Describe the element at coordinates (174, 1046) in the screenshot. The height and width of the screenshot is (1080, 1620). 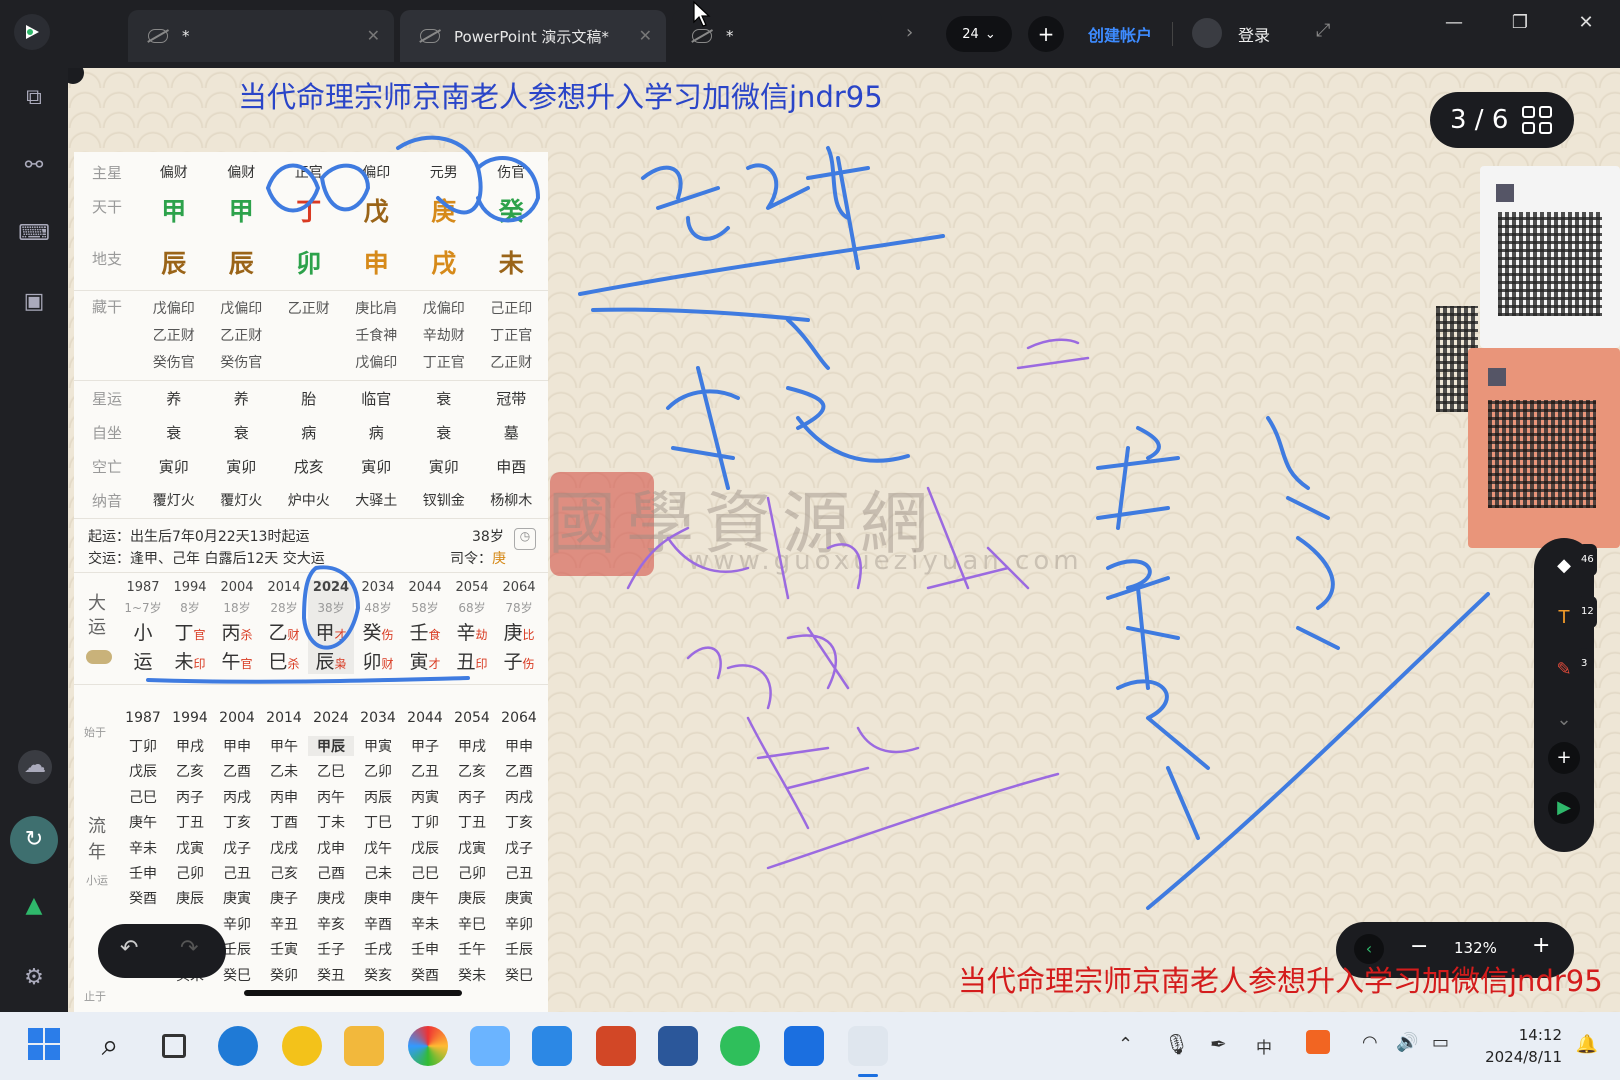
I see `task-view-icon` at that location.